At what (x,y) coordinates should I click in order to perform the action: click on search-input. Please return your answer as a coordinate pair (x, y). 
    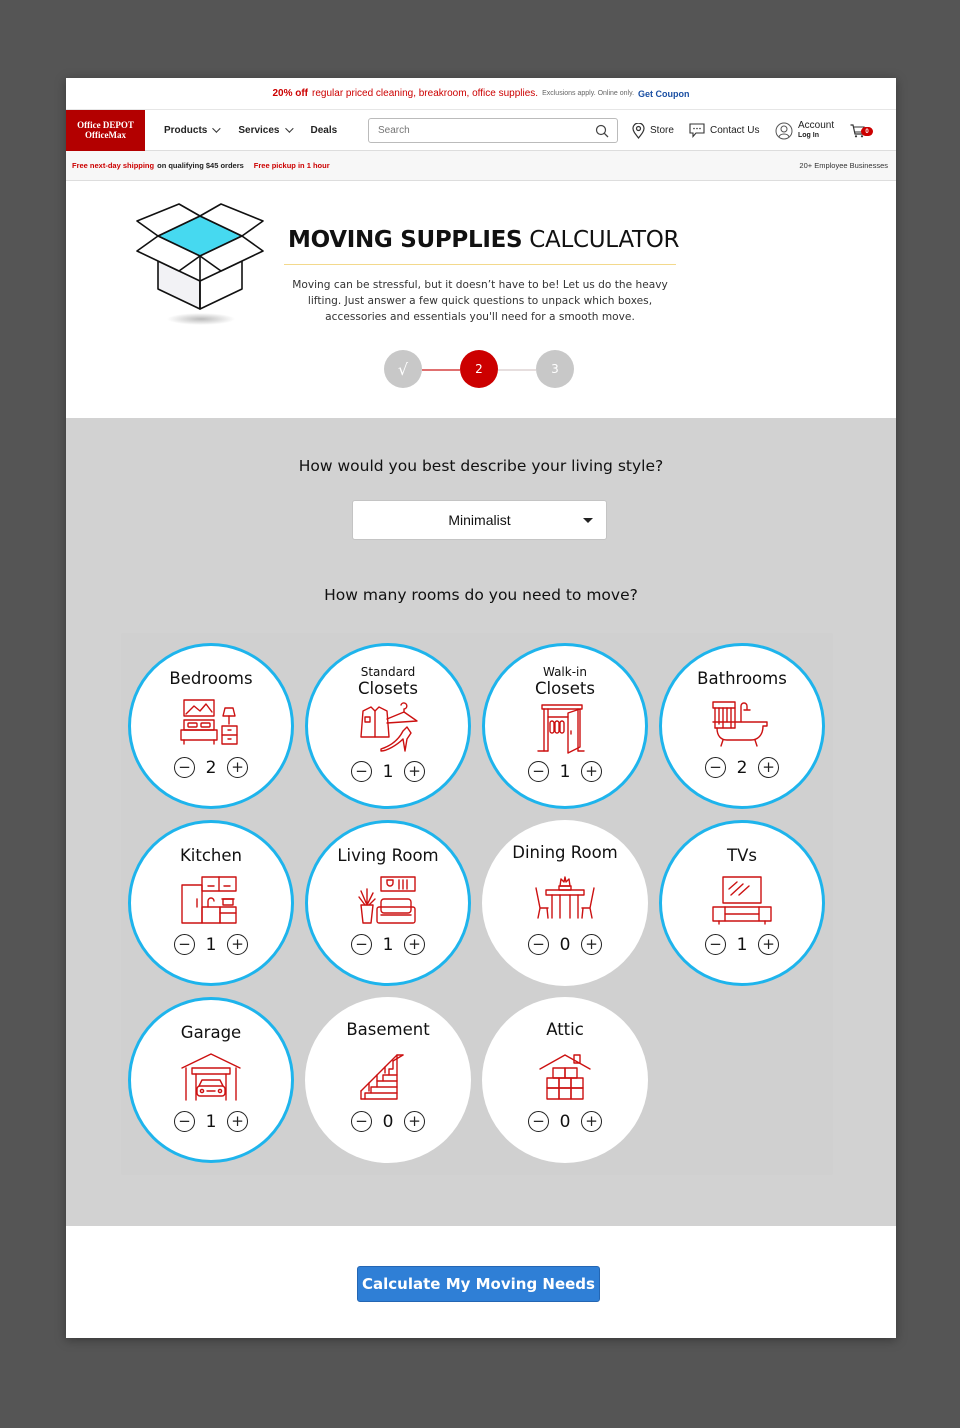
    Looking at the image, I should click on (483, 130).